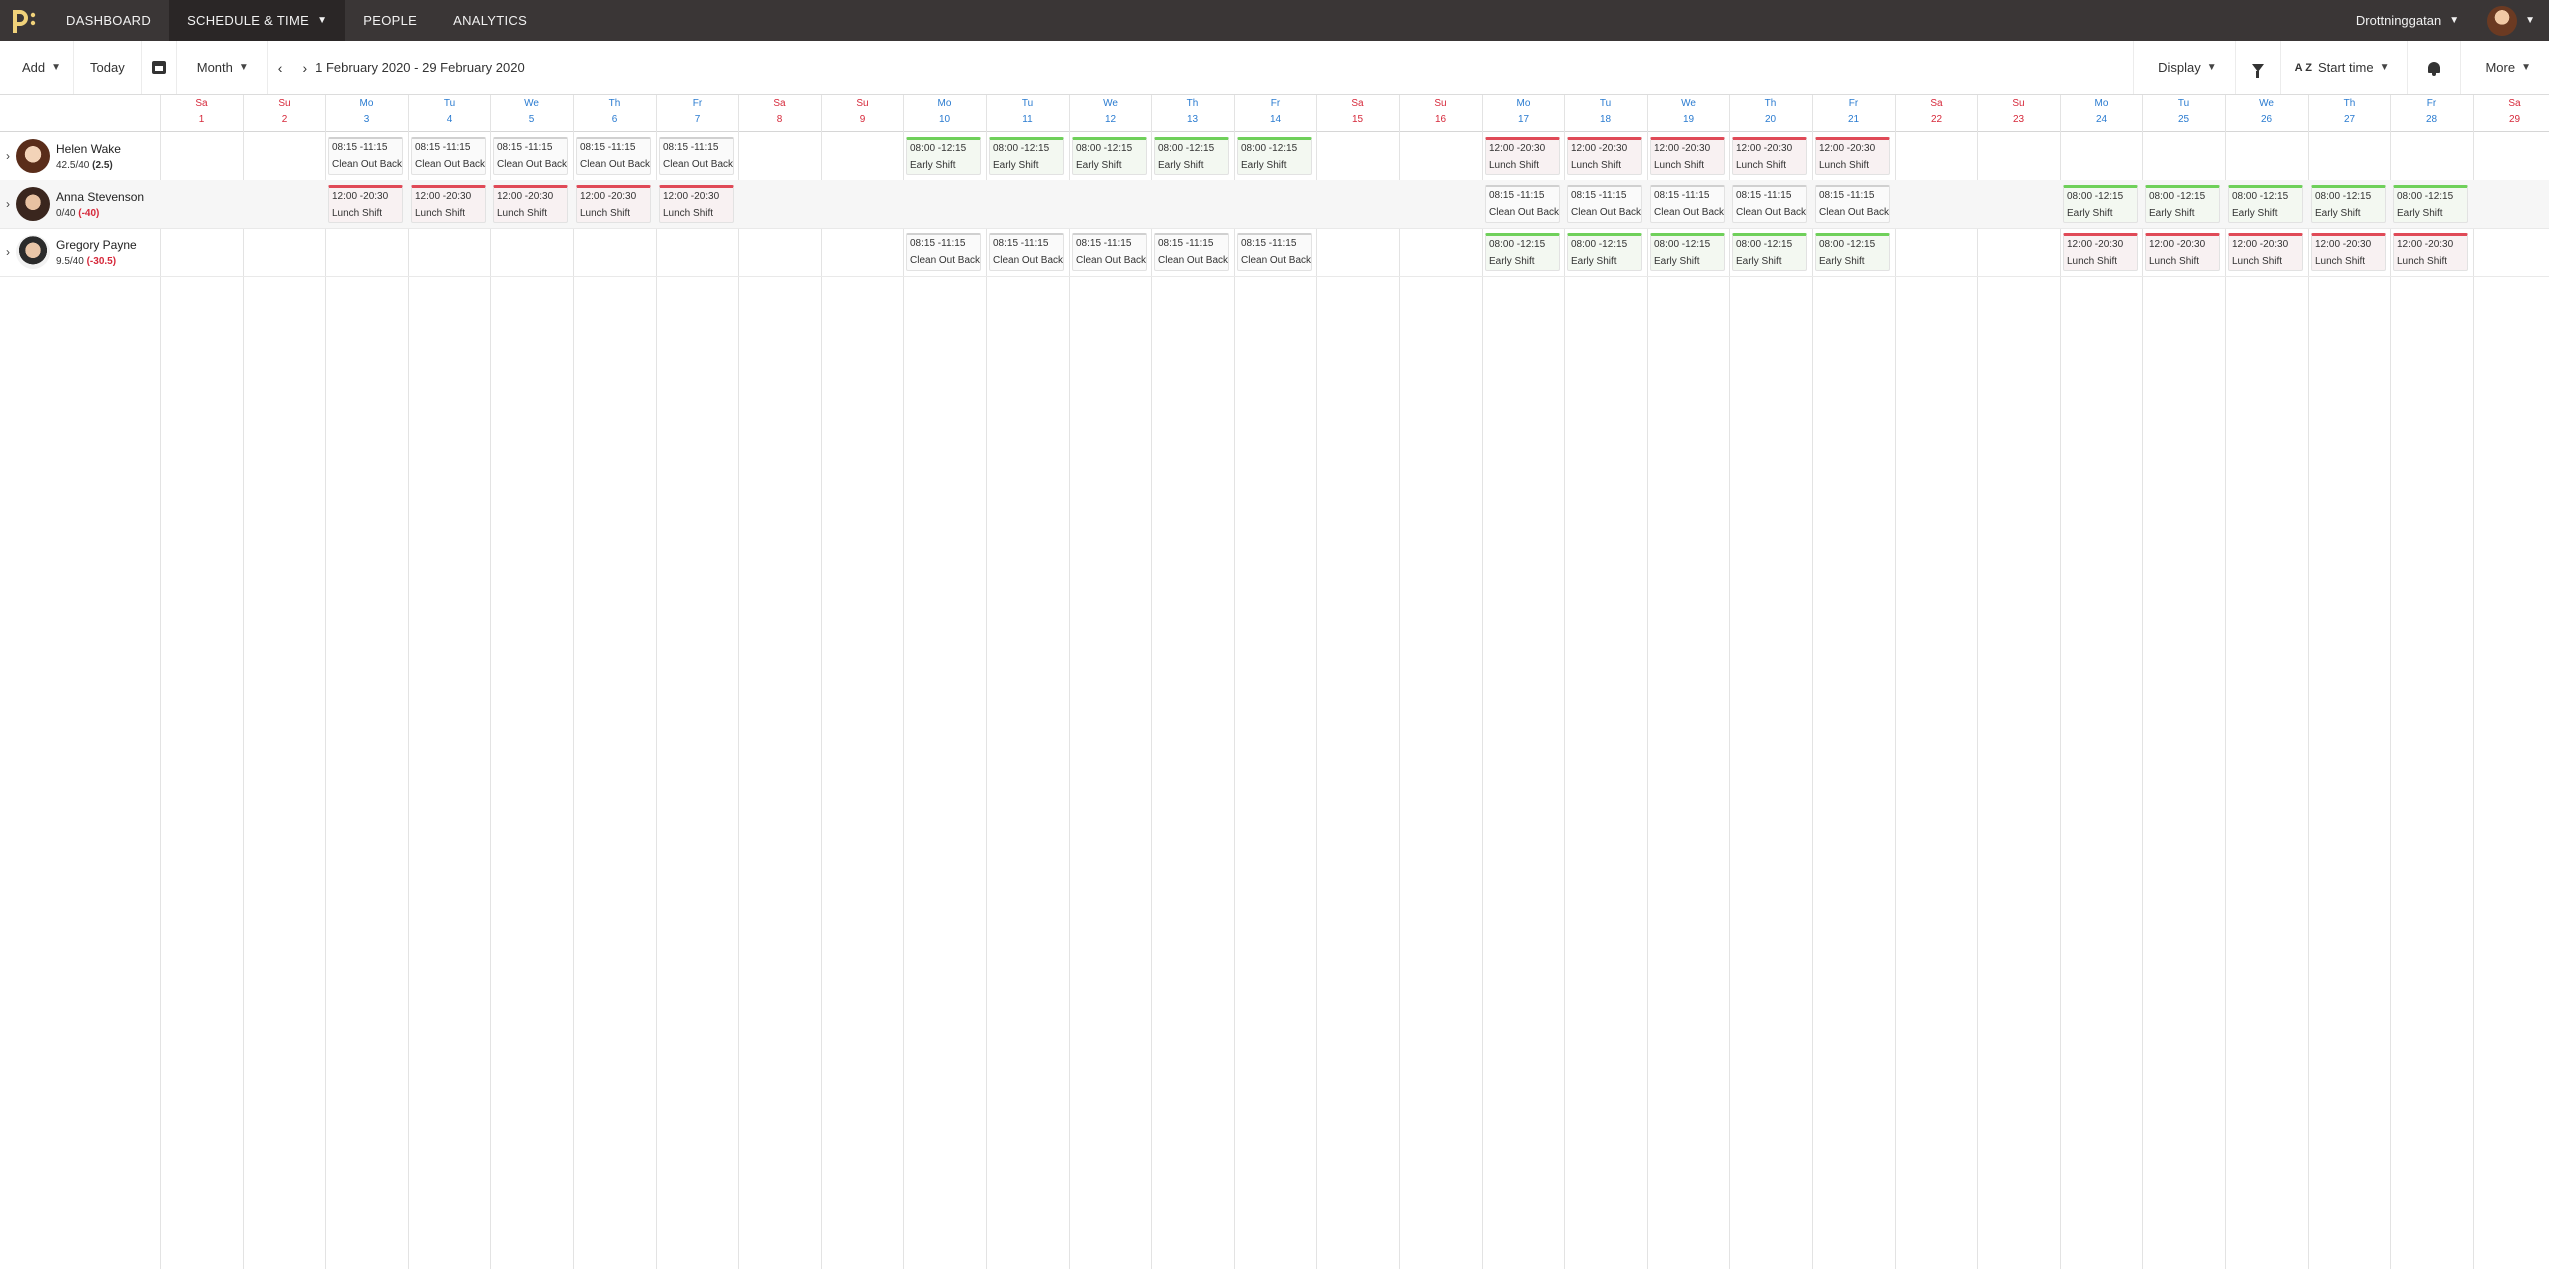 The width and height of the screenshot is (2549, 1269). Describe the element at coordinates (257, 20) in the screenshot. I see `nav-schedule-time: SCHEDULE & TIME ▼` at that location.